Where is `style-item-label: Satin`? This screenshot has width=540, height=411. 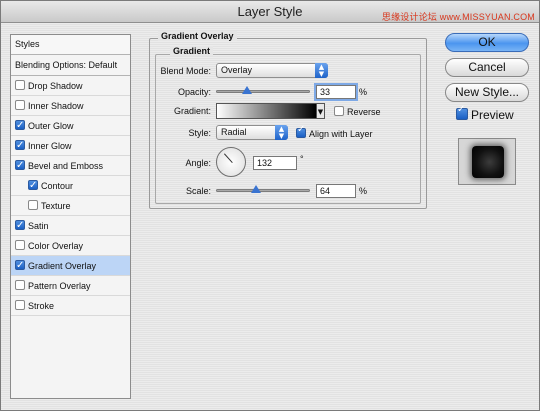
style-item-label: Satin is located at coordinates (38, 226).